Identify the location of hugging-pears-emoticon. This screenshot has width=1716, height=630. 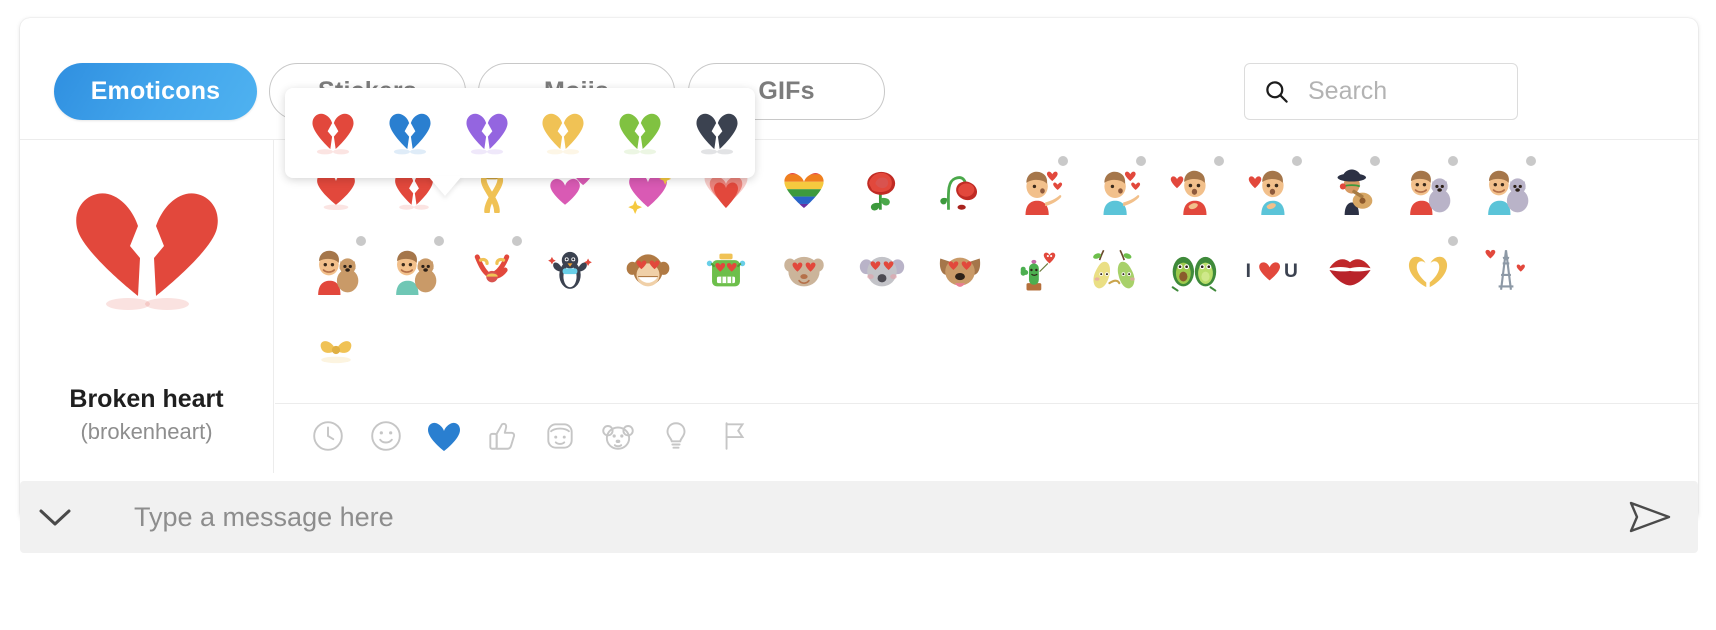
(1116, 270).